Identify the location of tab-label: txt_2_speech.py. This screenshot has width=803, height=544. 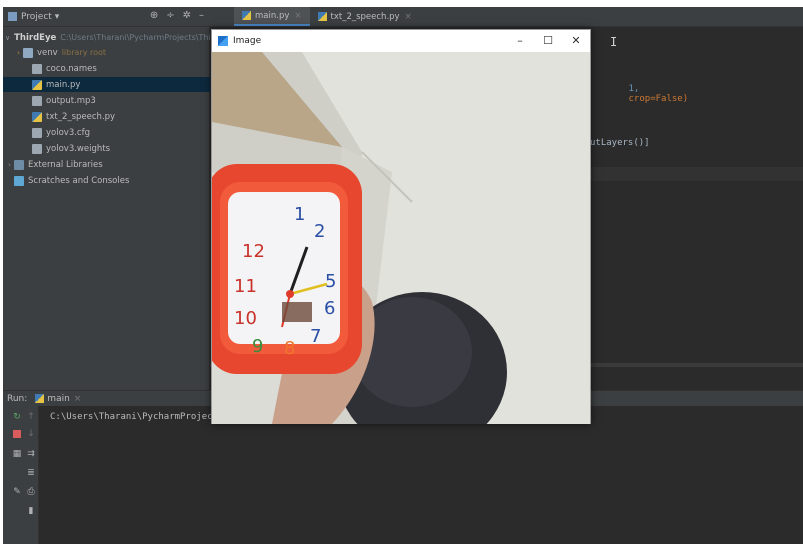
(365, 16).